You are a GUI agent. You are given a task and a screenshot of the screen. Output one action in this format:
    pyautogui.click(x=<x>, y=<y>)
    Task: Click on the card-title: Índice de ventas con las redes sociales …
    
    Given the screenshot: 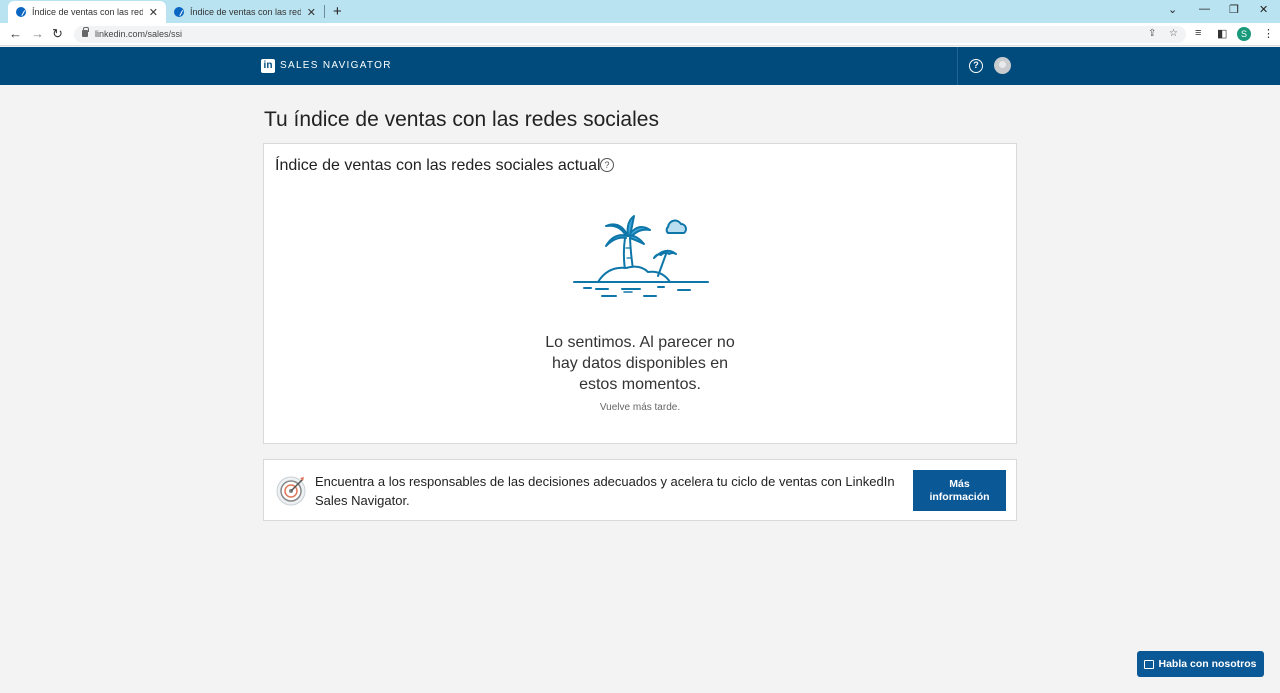 What is the action you would take?
    pyautogui.click(x=438, y=165)
    